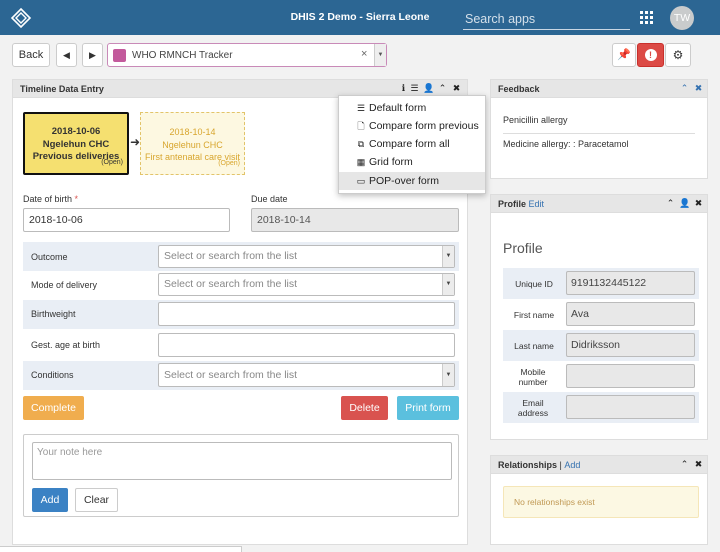  I want to click on program-select: WHO RMNCH Tracker × ▼, so click(247, 55).